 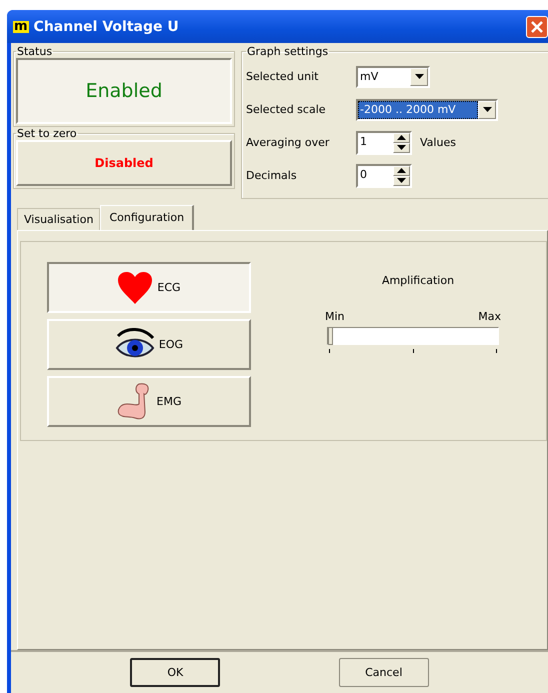 I want to click on dropdown: mV, so click(x=393, y=77).